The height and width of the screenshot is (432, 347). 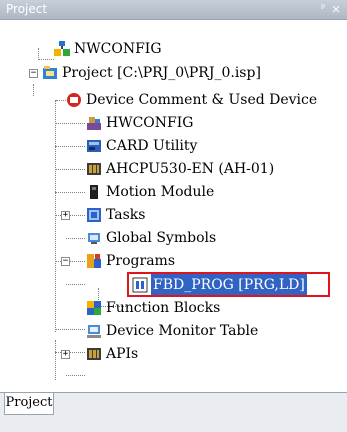 What do you see at coordinates (118, 49) in the screenshot?
I see `tree-node-label: NWCONFIG` at bounding box center [118, 49].